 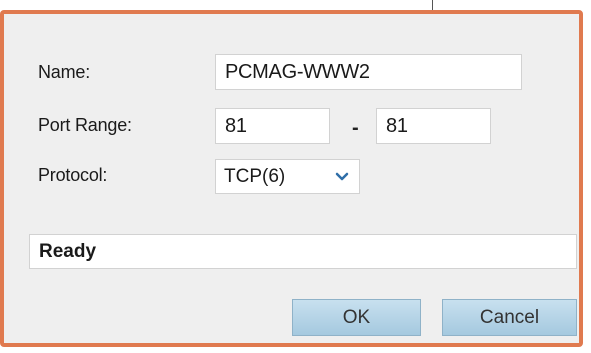 What do you see at coordinates (255, 176) in the screenshot?
I see `protocol-selected-value: TCP(6)` at bounding box center [255, 176].